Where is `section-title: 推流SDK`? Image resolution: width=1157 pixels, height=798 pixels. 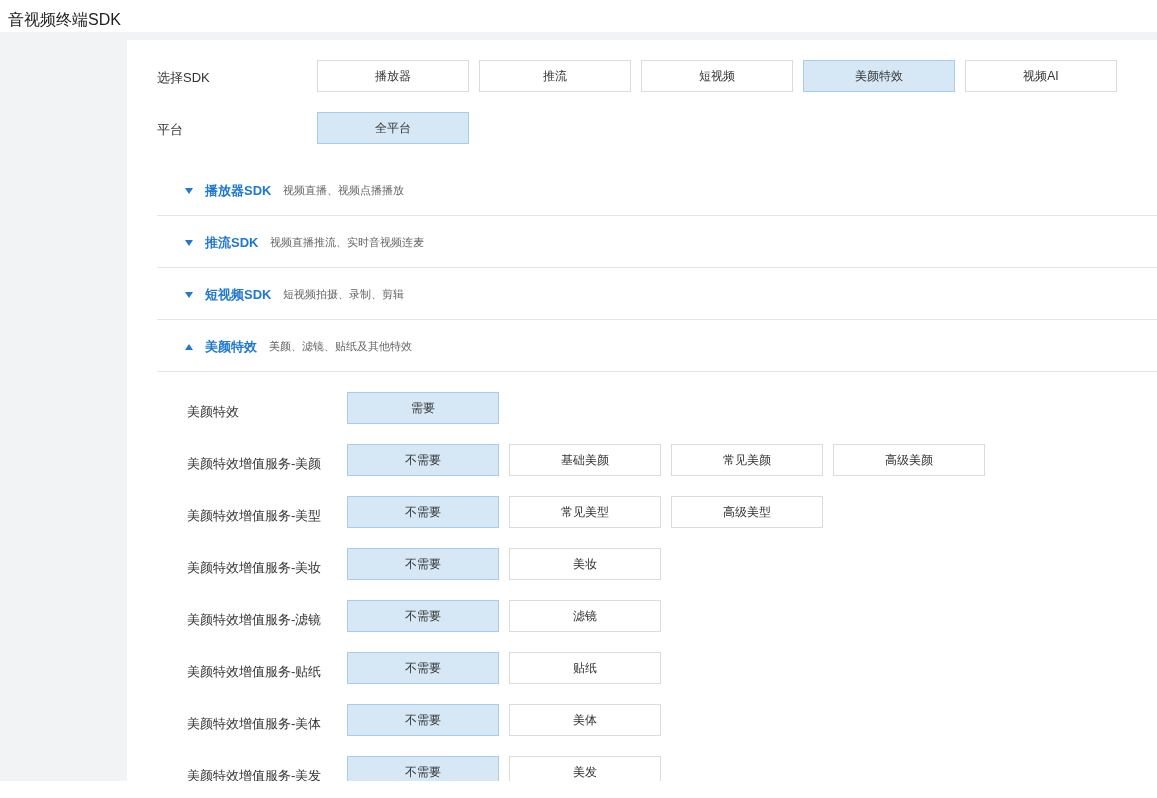 section-title: 推流SDK is located at coordinates (232, 242).